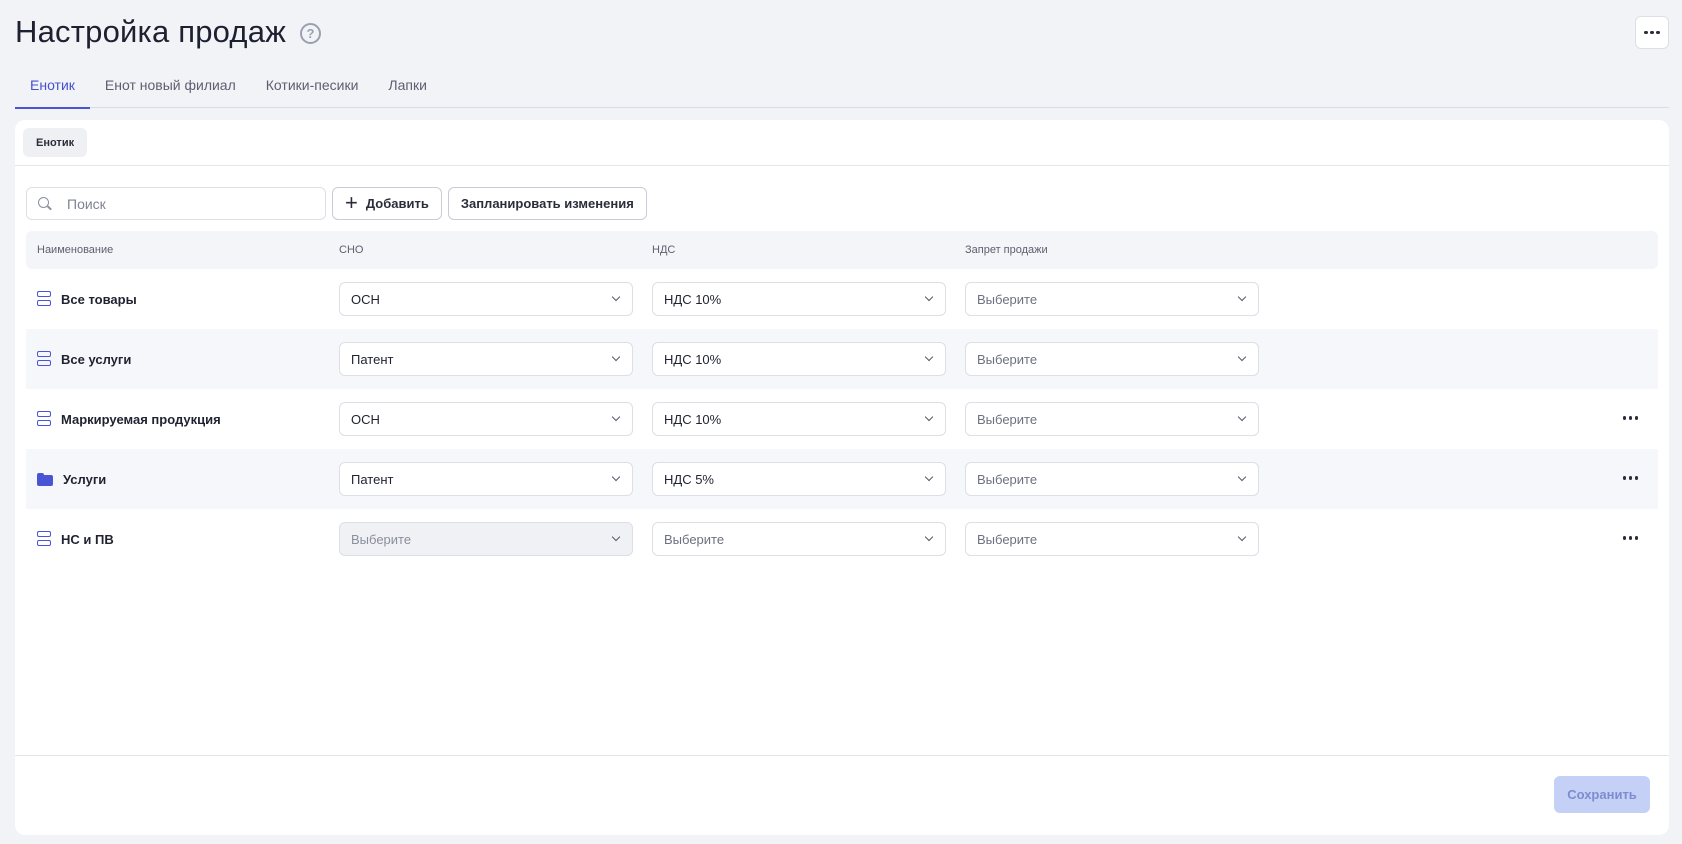 Image resolution: width=1682 pixels, height=844 pixels. Describe the element at coordinates (842, 250) in the screenshot. I see `table-header: Наименование СНО НДС Запрет продажи` at that location.